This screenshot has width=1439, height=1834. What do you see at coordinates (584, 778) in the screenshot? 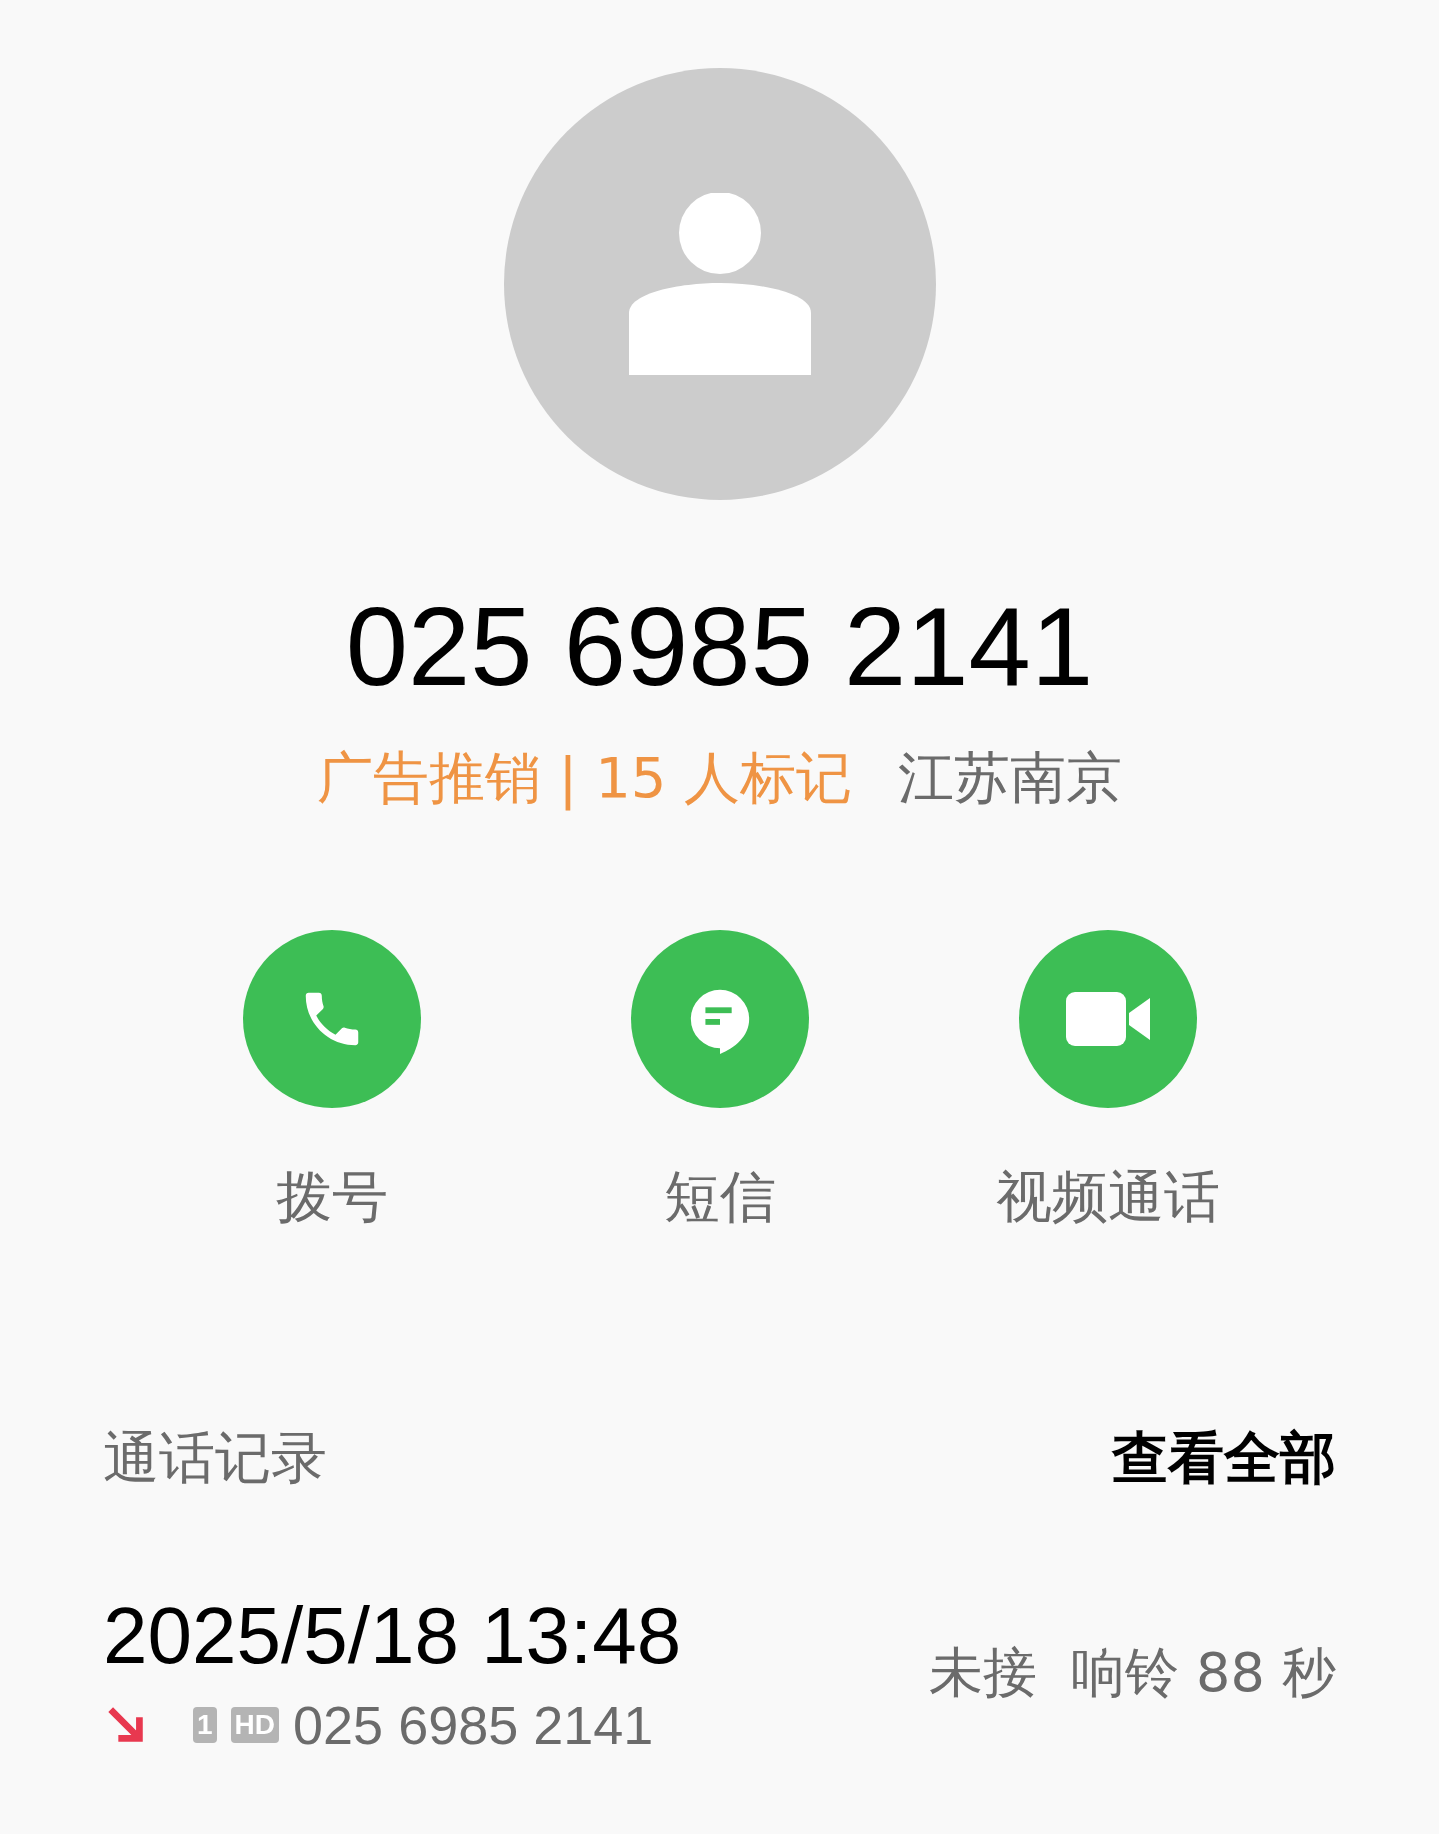
I see `spam-tag: 广告推销 | 15 人标记` at bounding box center [584, 778].